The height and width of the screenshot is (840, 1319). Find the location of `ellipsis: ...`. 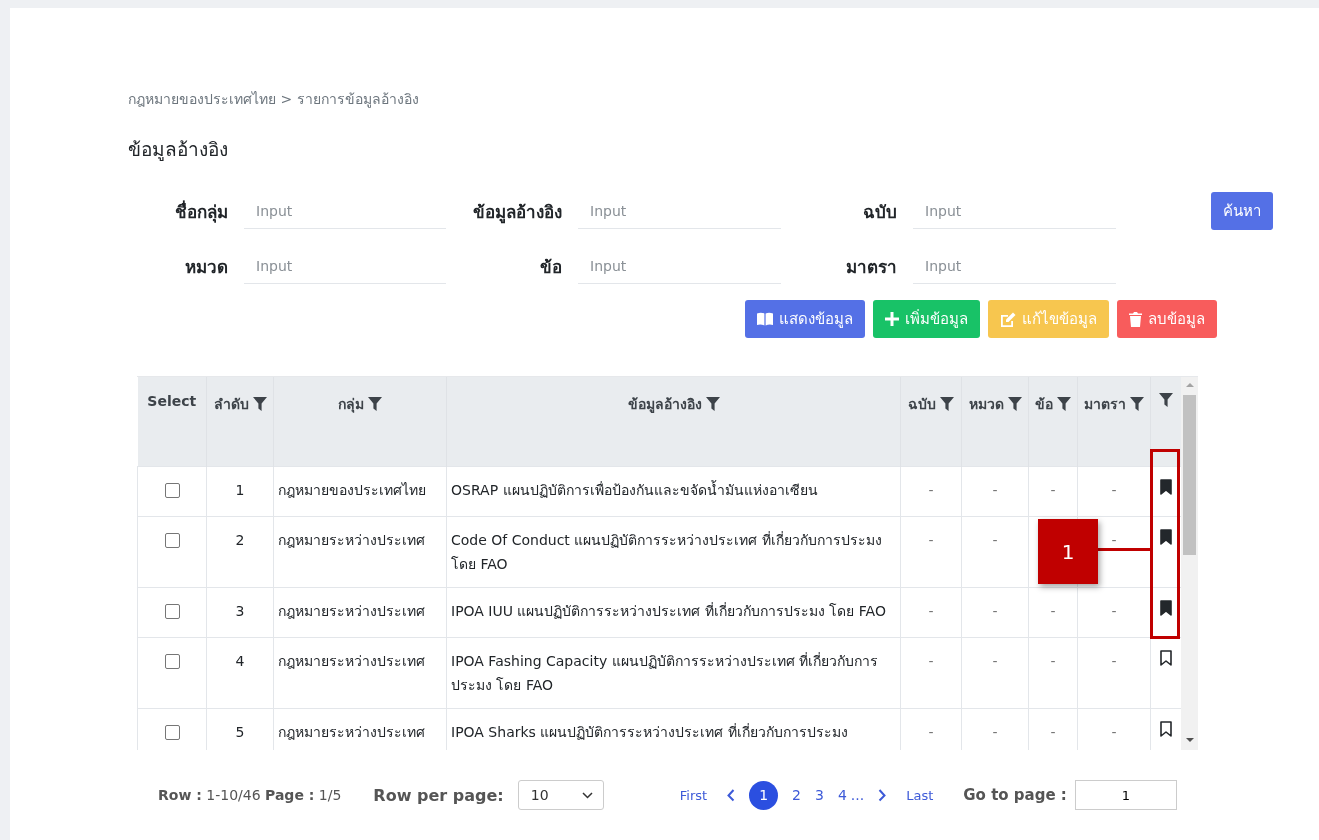

ellipsis: ... is located at coordinates (857, 795).